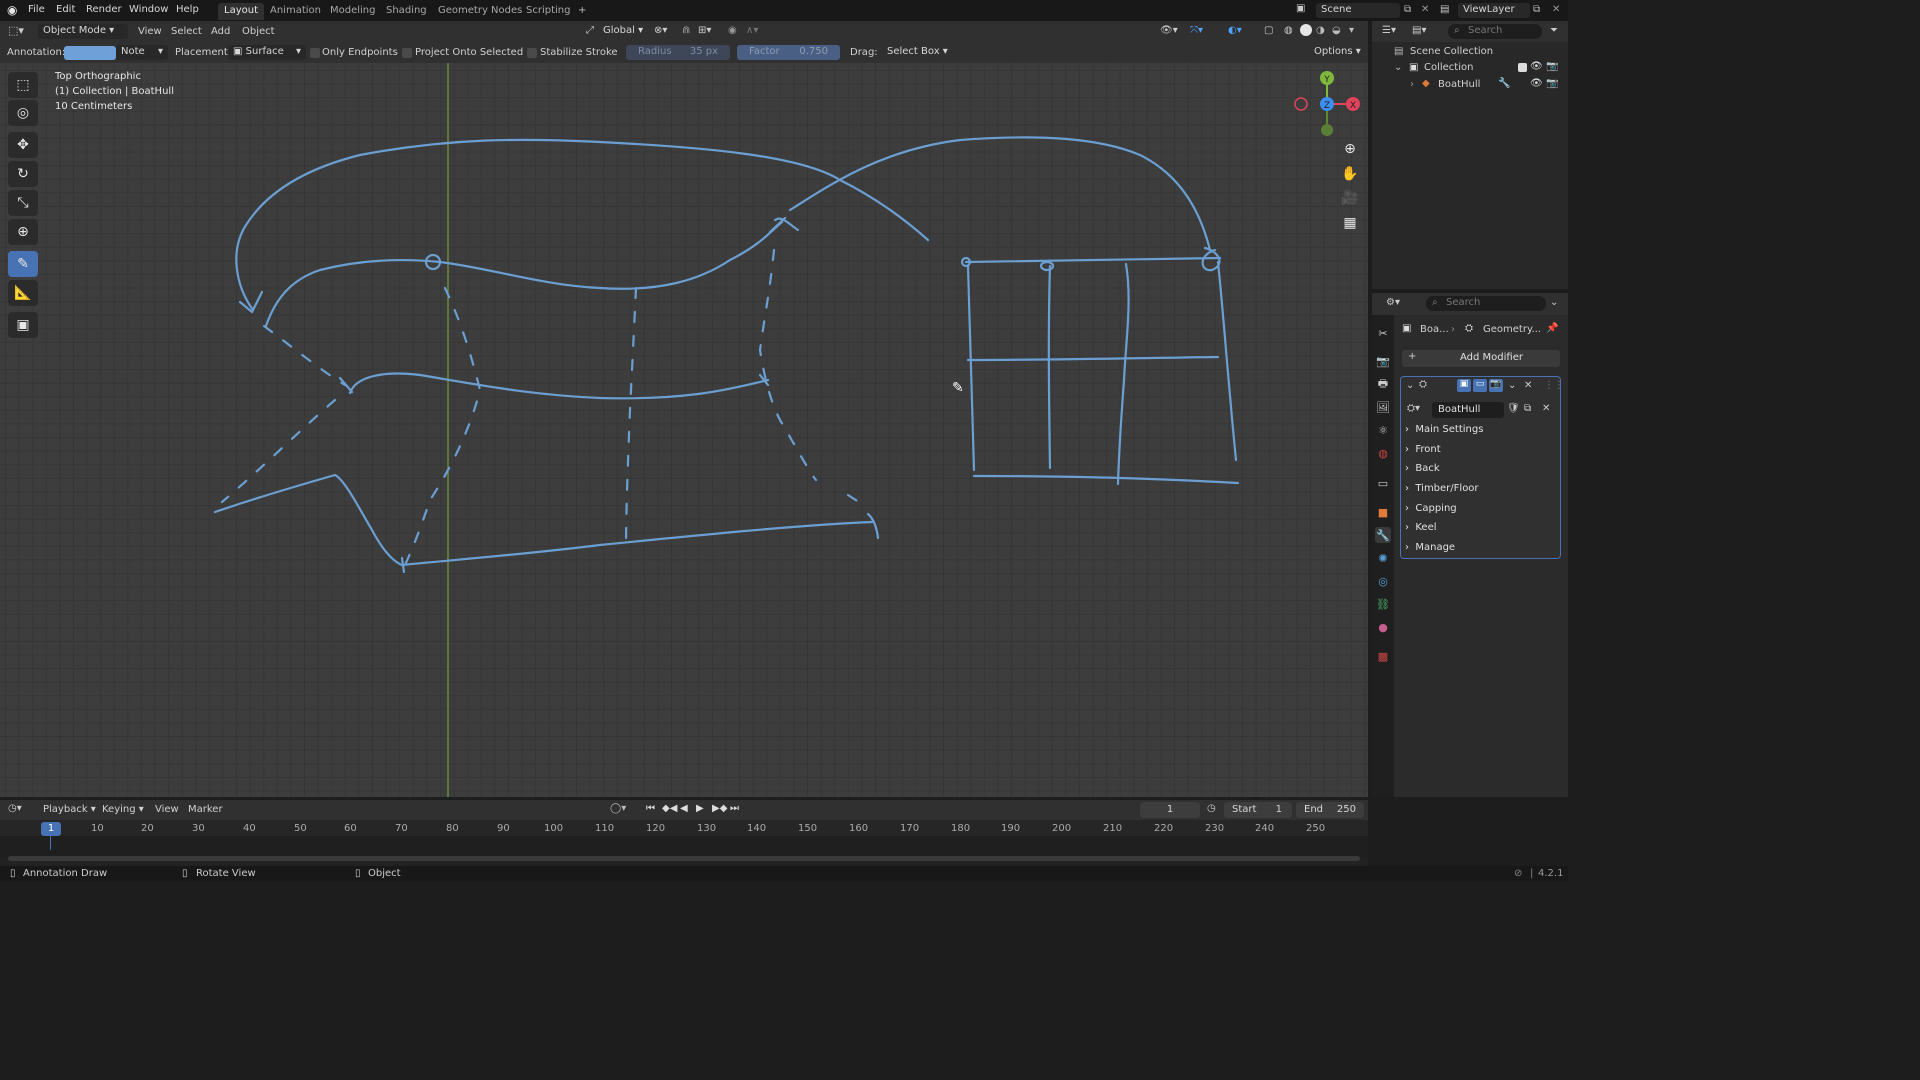  I want to click on jump-end-icon: ⏭, so click(734, 808).